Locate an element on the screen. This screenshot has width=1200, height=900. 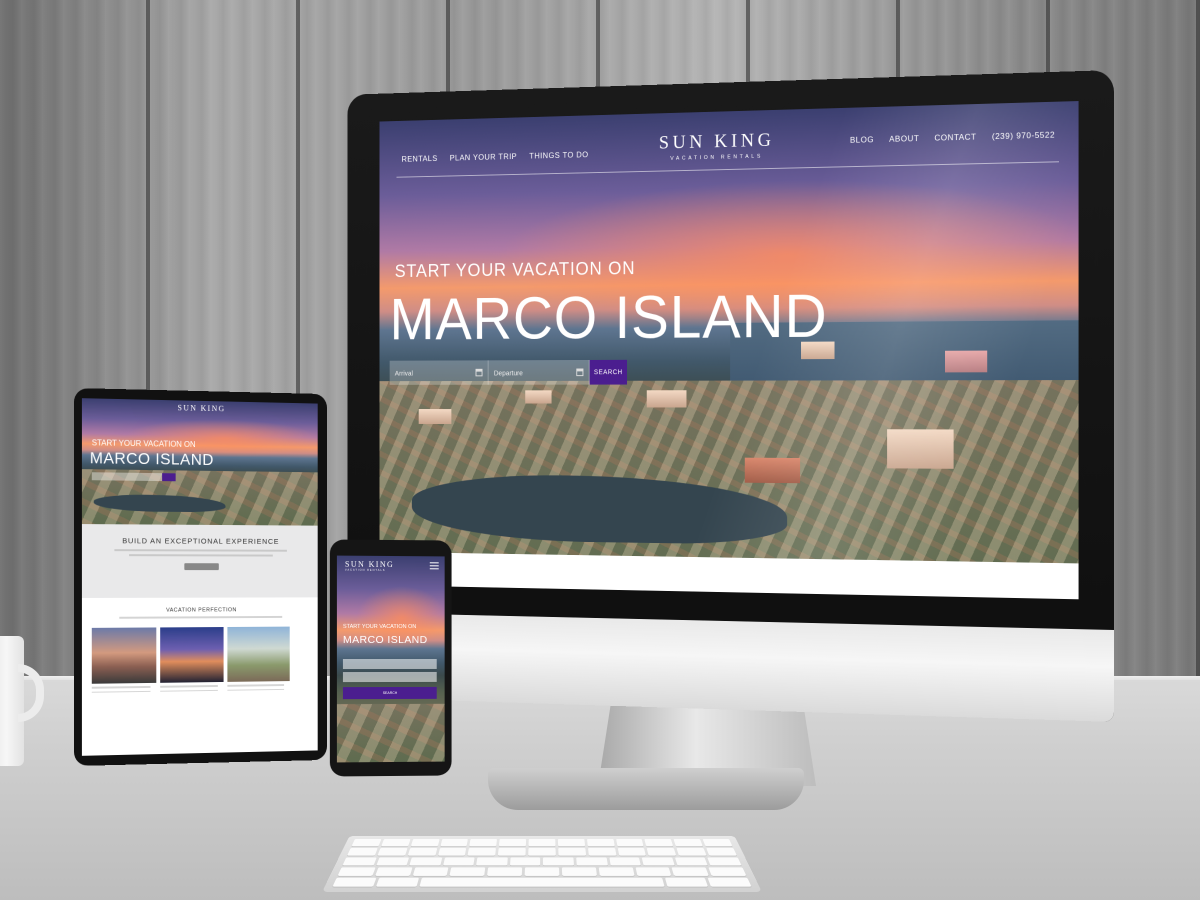
wireless-keyboard is located at coordinates (542, 864).